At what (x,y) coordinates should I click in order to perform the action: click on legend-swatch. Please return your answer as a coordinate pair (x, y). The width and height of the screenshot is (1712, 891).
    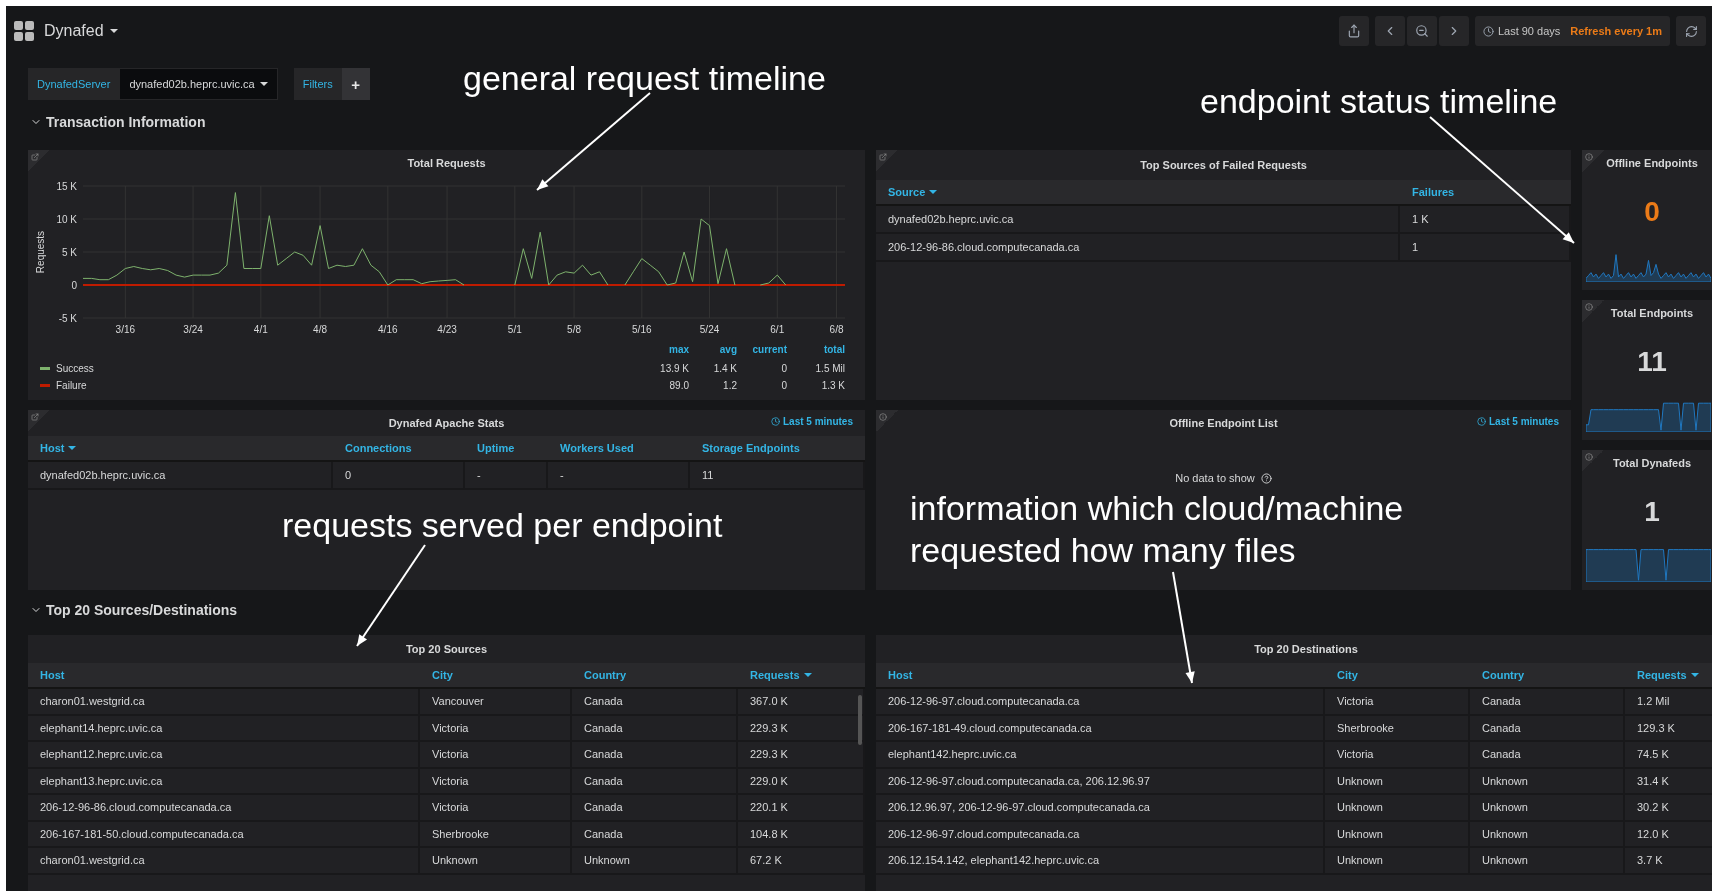
    Looking at the image, I should click on (45, 385).